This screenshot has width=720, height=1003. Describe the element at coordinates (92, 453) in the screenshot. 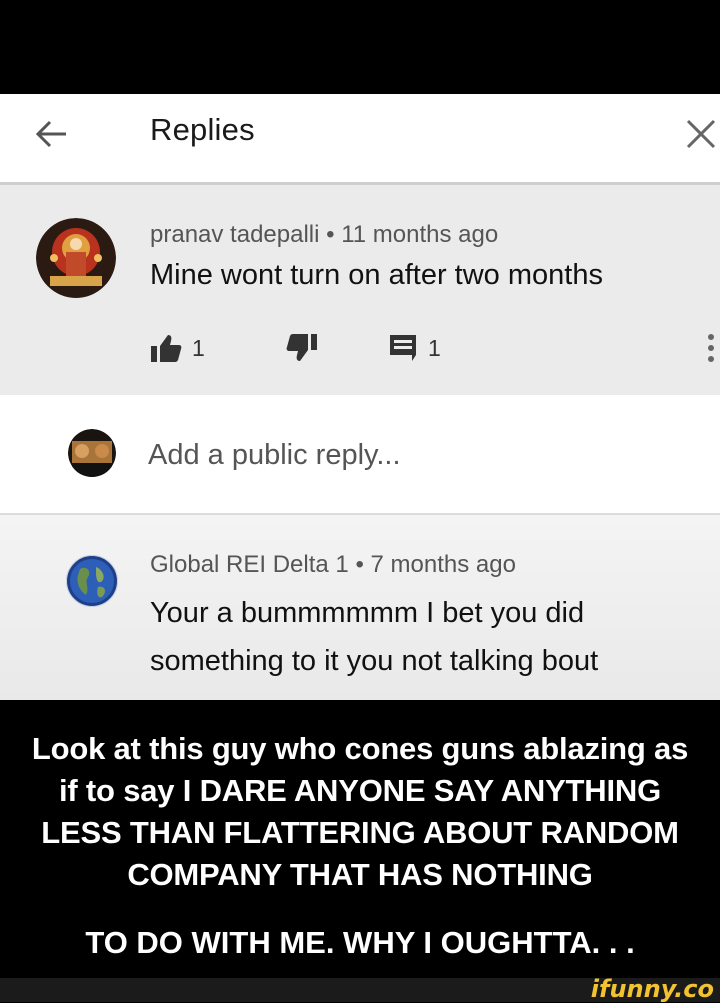

I see `user-avatar` at that location.